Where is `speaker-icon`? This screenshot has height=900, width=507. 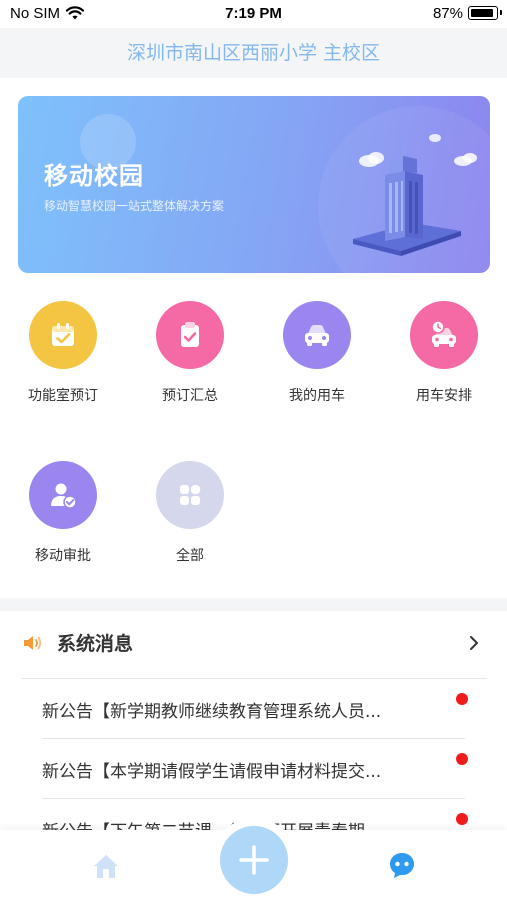 speaker-icon is located at coordinates (33, 643).